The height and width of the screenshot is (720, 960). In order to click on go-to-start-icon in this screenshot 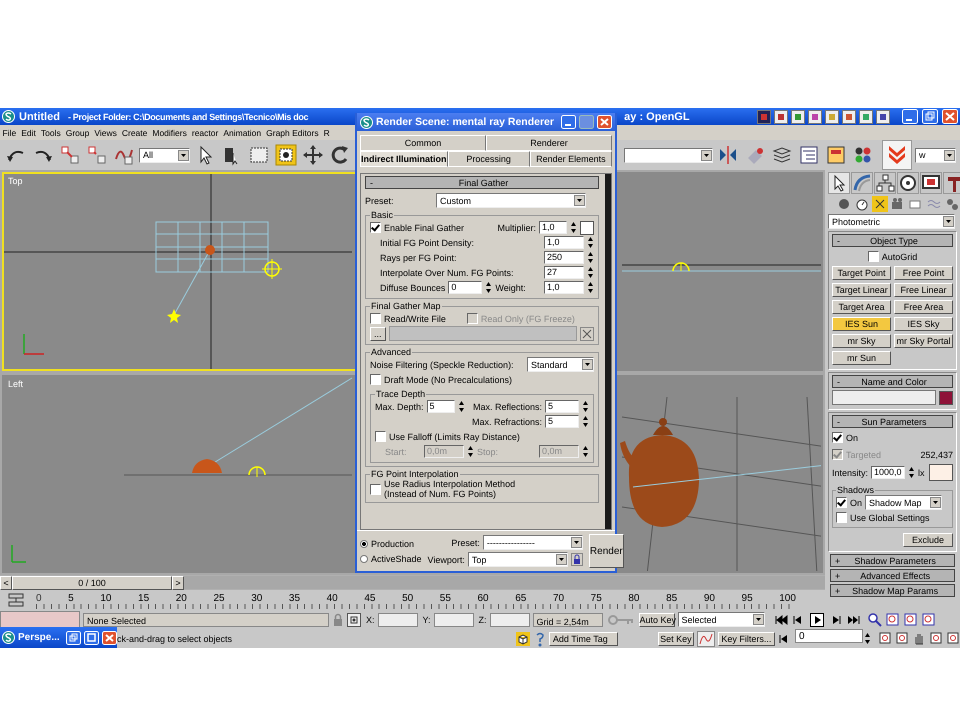, I will do `click(781, 619)`.